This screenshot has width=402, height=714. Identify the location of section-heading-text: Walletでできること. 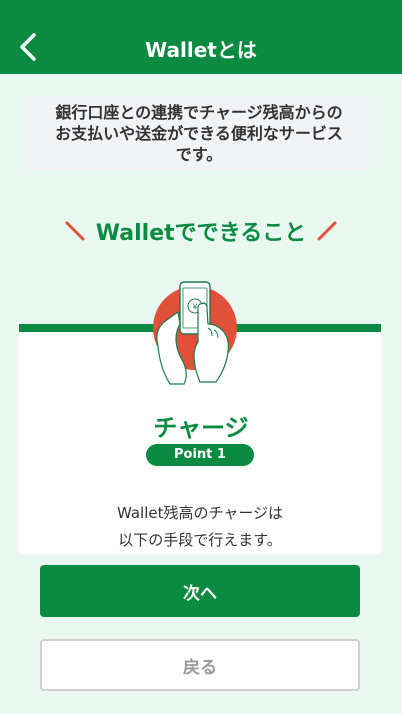
(201, 233).